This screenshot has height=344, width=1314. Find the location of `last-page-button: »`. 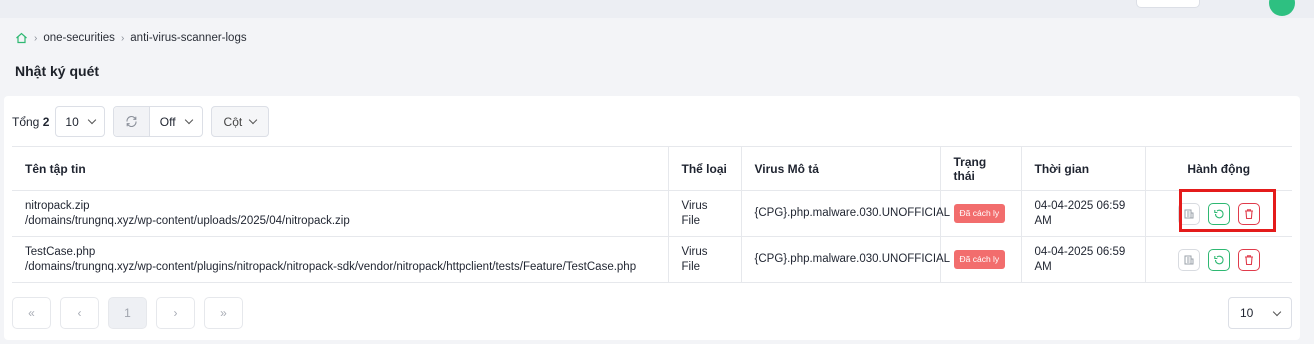

last-page-button: » is located at coordinates (223, 313).